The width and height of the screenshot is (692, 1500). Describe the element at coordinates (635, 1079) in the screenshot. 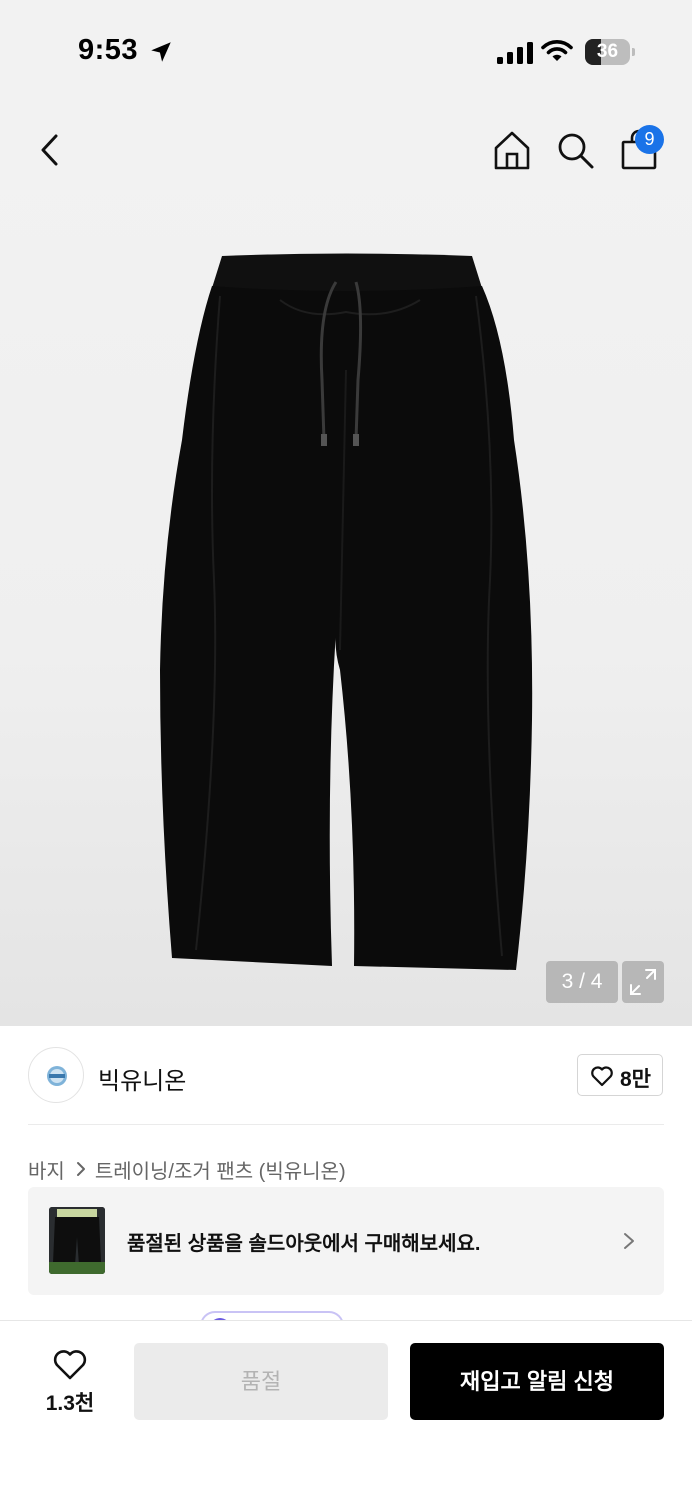

I see `brand-like-count: 8만` at that location.